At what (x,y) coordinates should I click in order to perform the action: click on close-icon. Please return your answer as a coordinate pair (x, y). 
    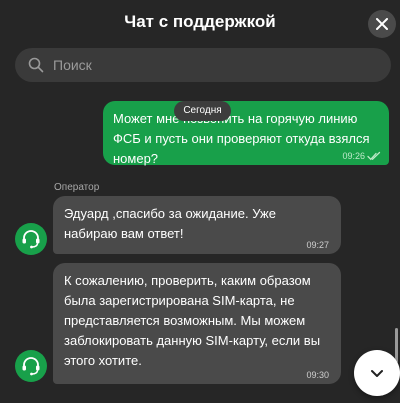
    Looking at the image, I should click on (382, 24).